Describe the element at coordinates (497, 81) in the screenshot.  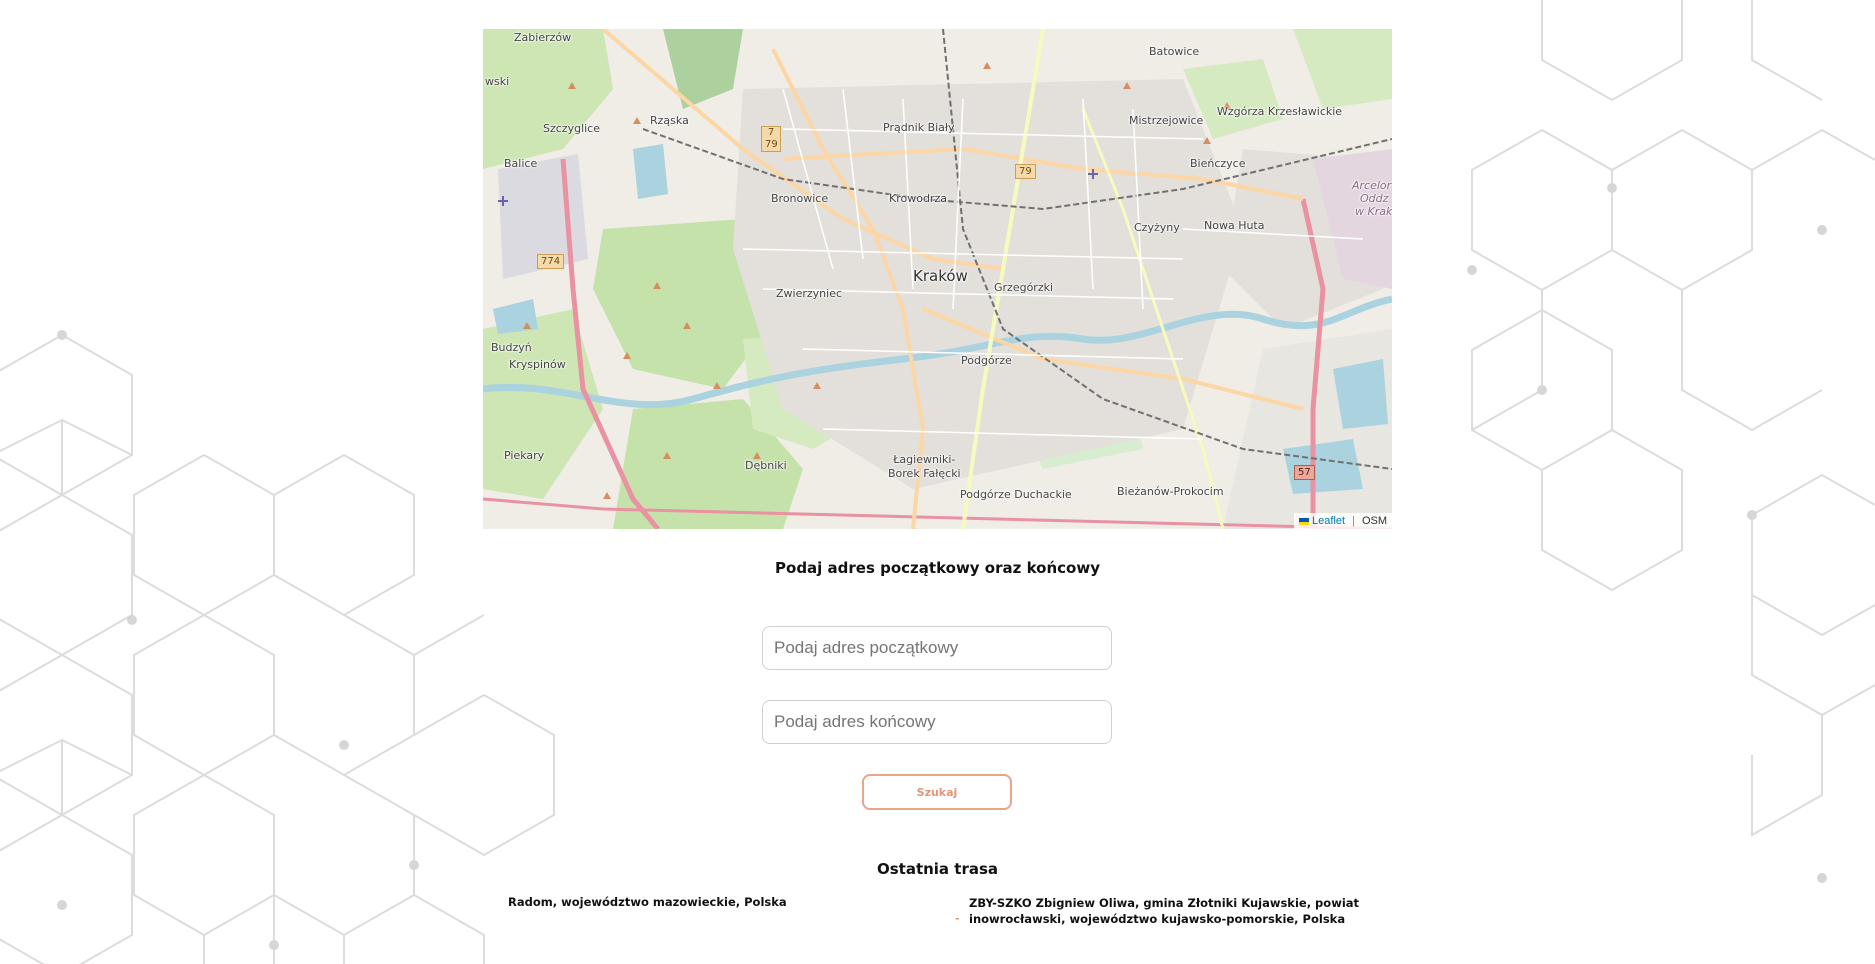
I see `map-label-wski: wski` at that location.